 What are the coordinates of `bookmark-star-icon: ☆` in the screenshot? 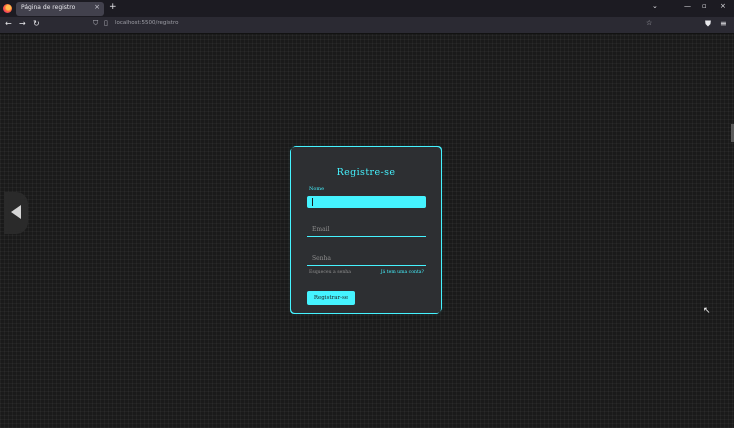 It's located at (649, 23).